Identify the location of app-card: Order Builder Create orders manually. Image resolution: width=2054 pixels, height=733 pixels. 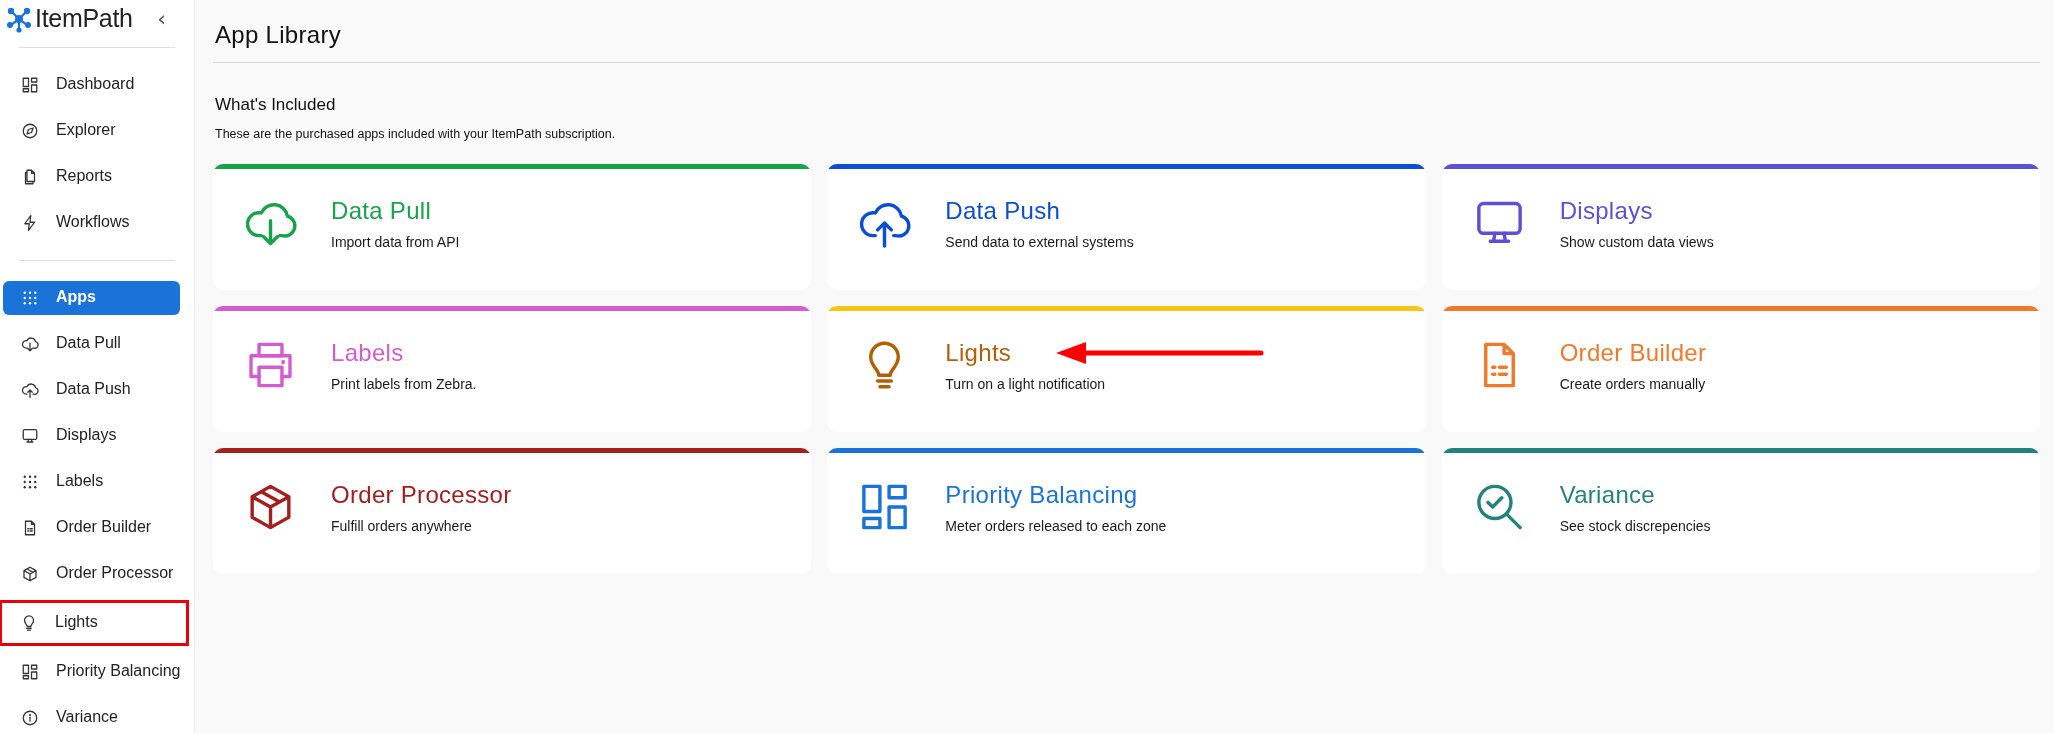
(1740, 369).